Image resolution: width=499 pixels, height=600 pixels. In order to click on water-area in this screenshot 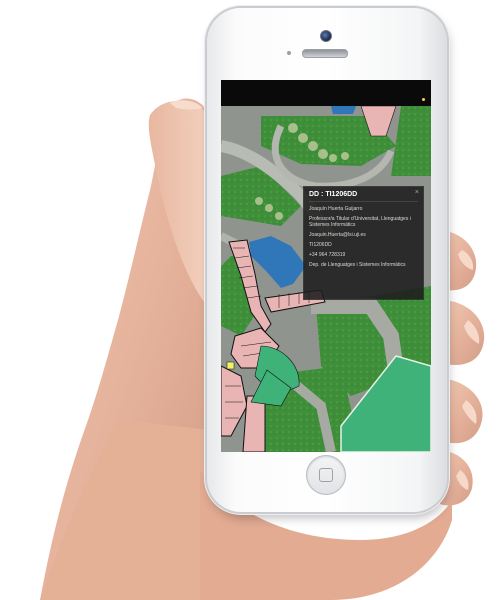, I will do `click(343, 110)`.